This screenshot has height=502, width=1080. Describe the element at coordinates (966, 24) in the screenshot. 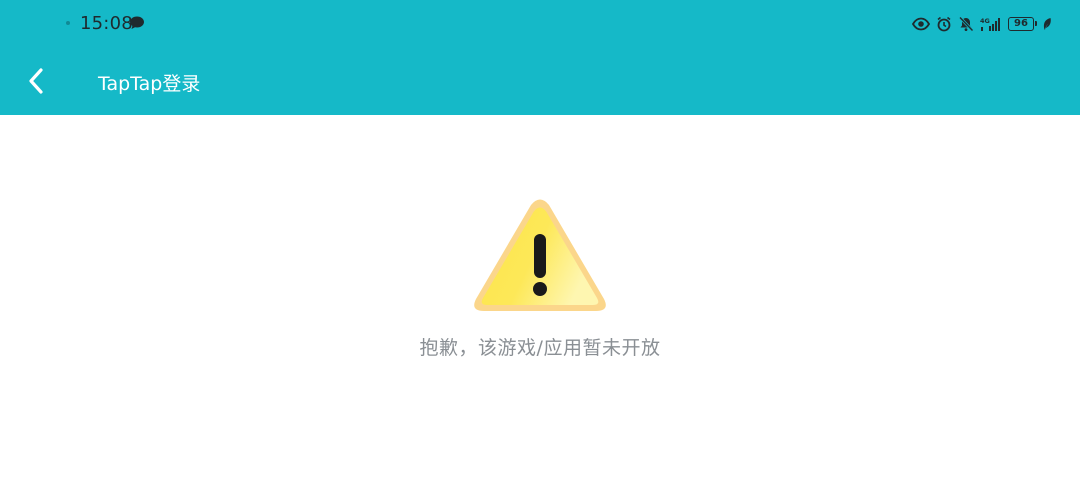

I see `mute-bell-icon` at that location.